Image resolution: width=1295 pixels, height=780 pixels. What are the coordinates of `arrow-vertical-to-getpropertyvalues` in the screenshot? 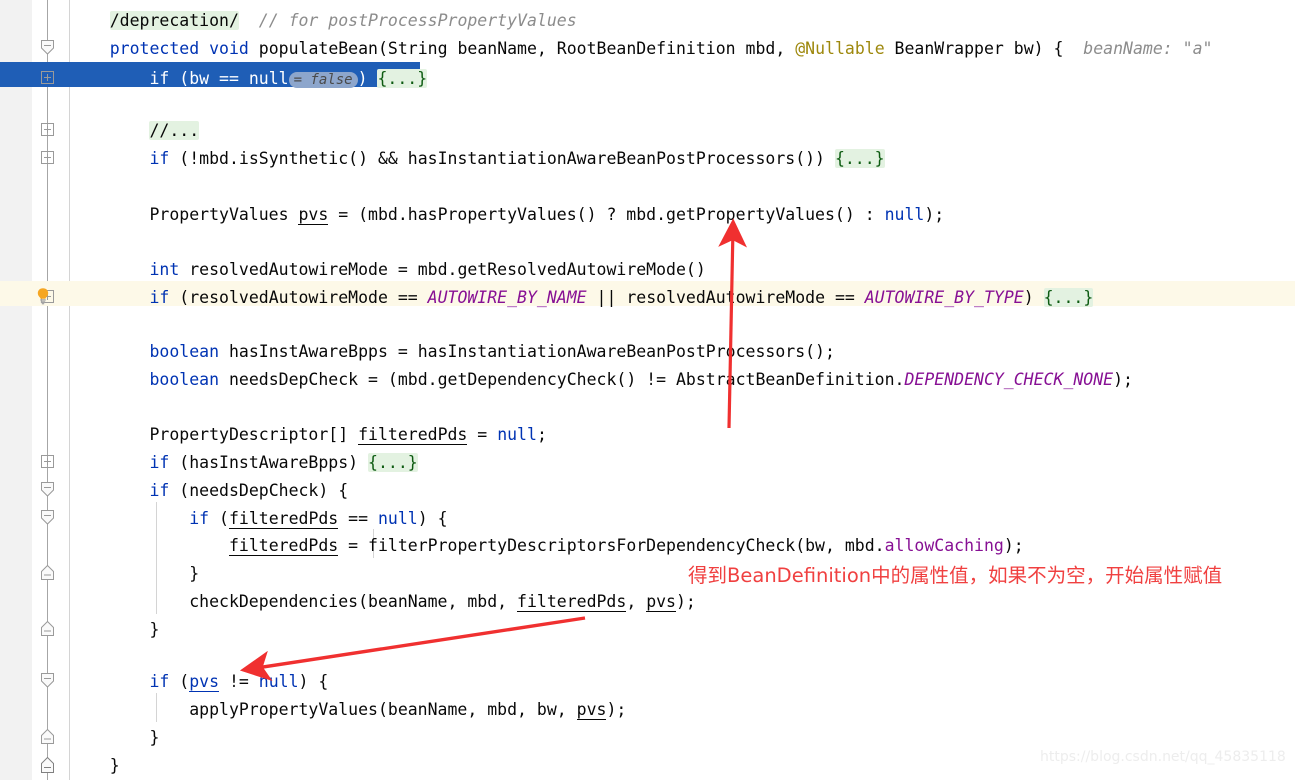 It's located at (733, 323).